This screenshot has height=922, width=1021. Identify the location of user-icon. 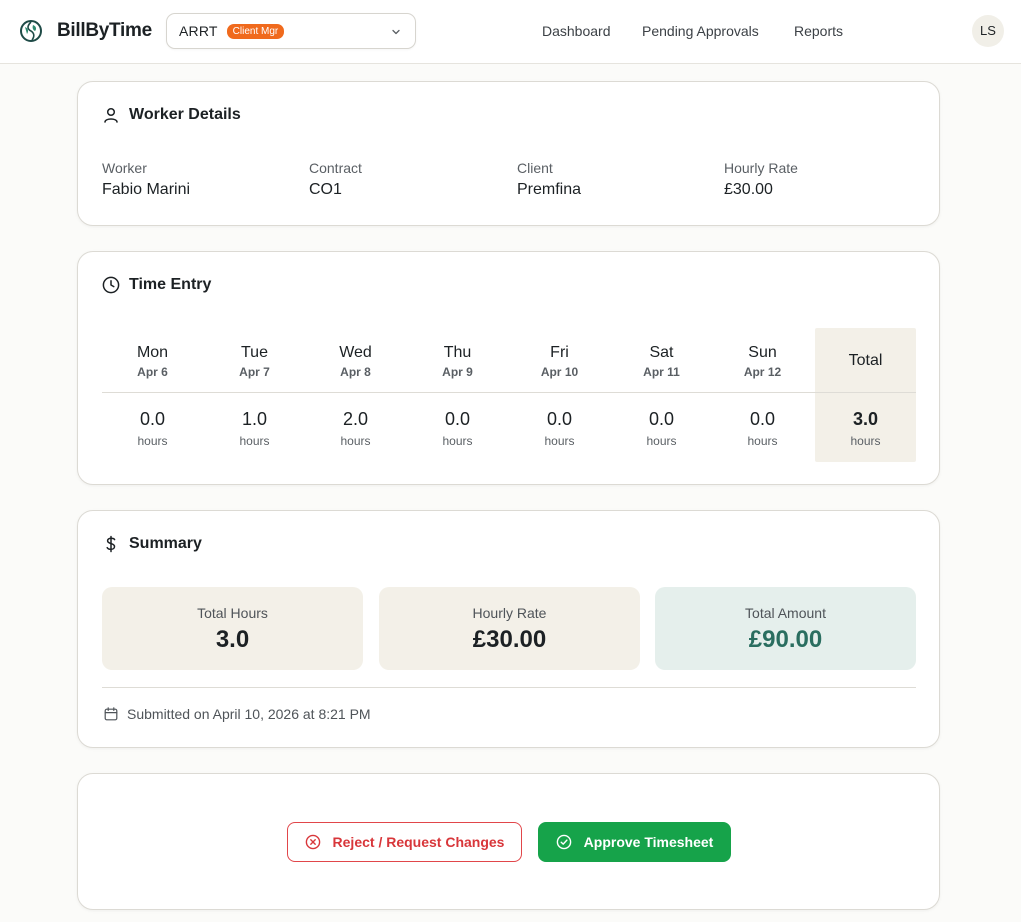
(111, 115).